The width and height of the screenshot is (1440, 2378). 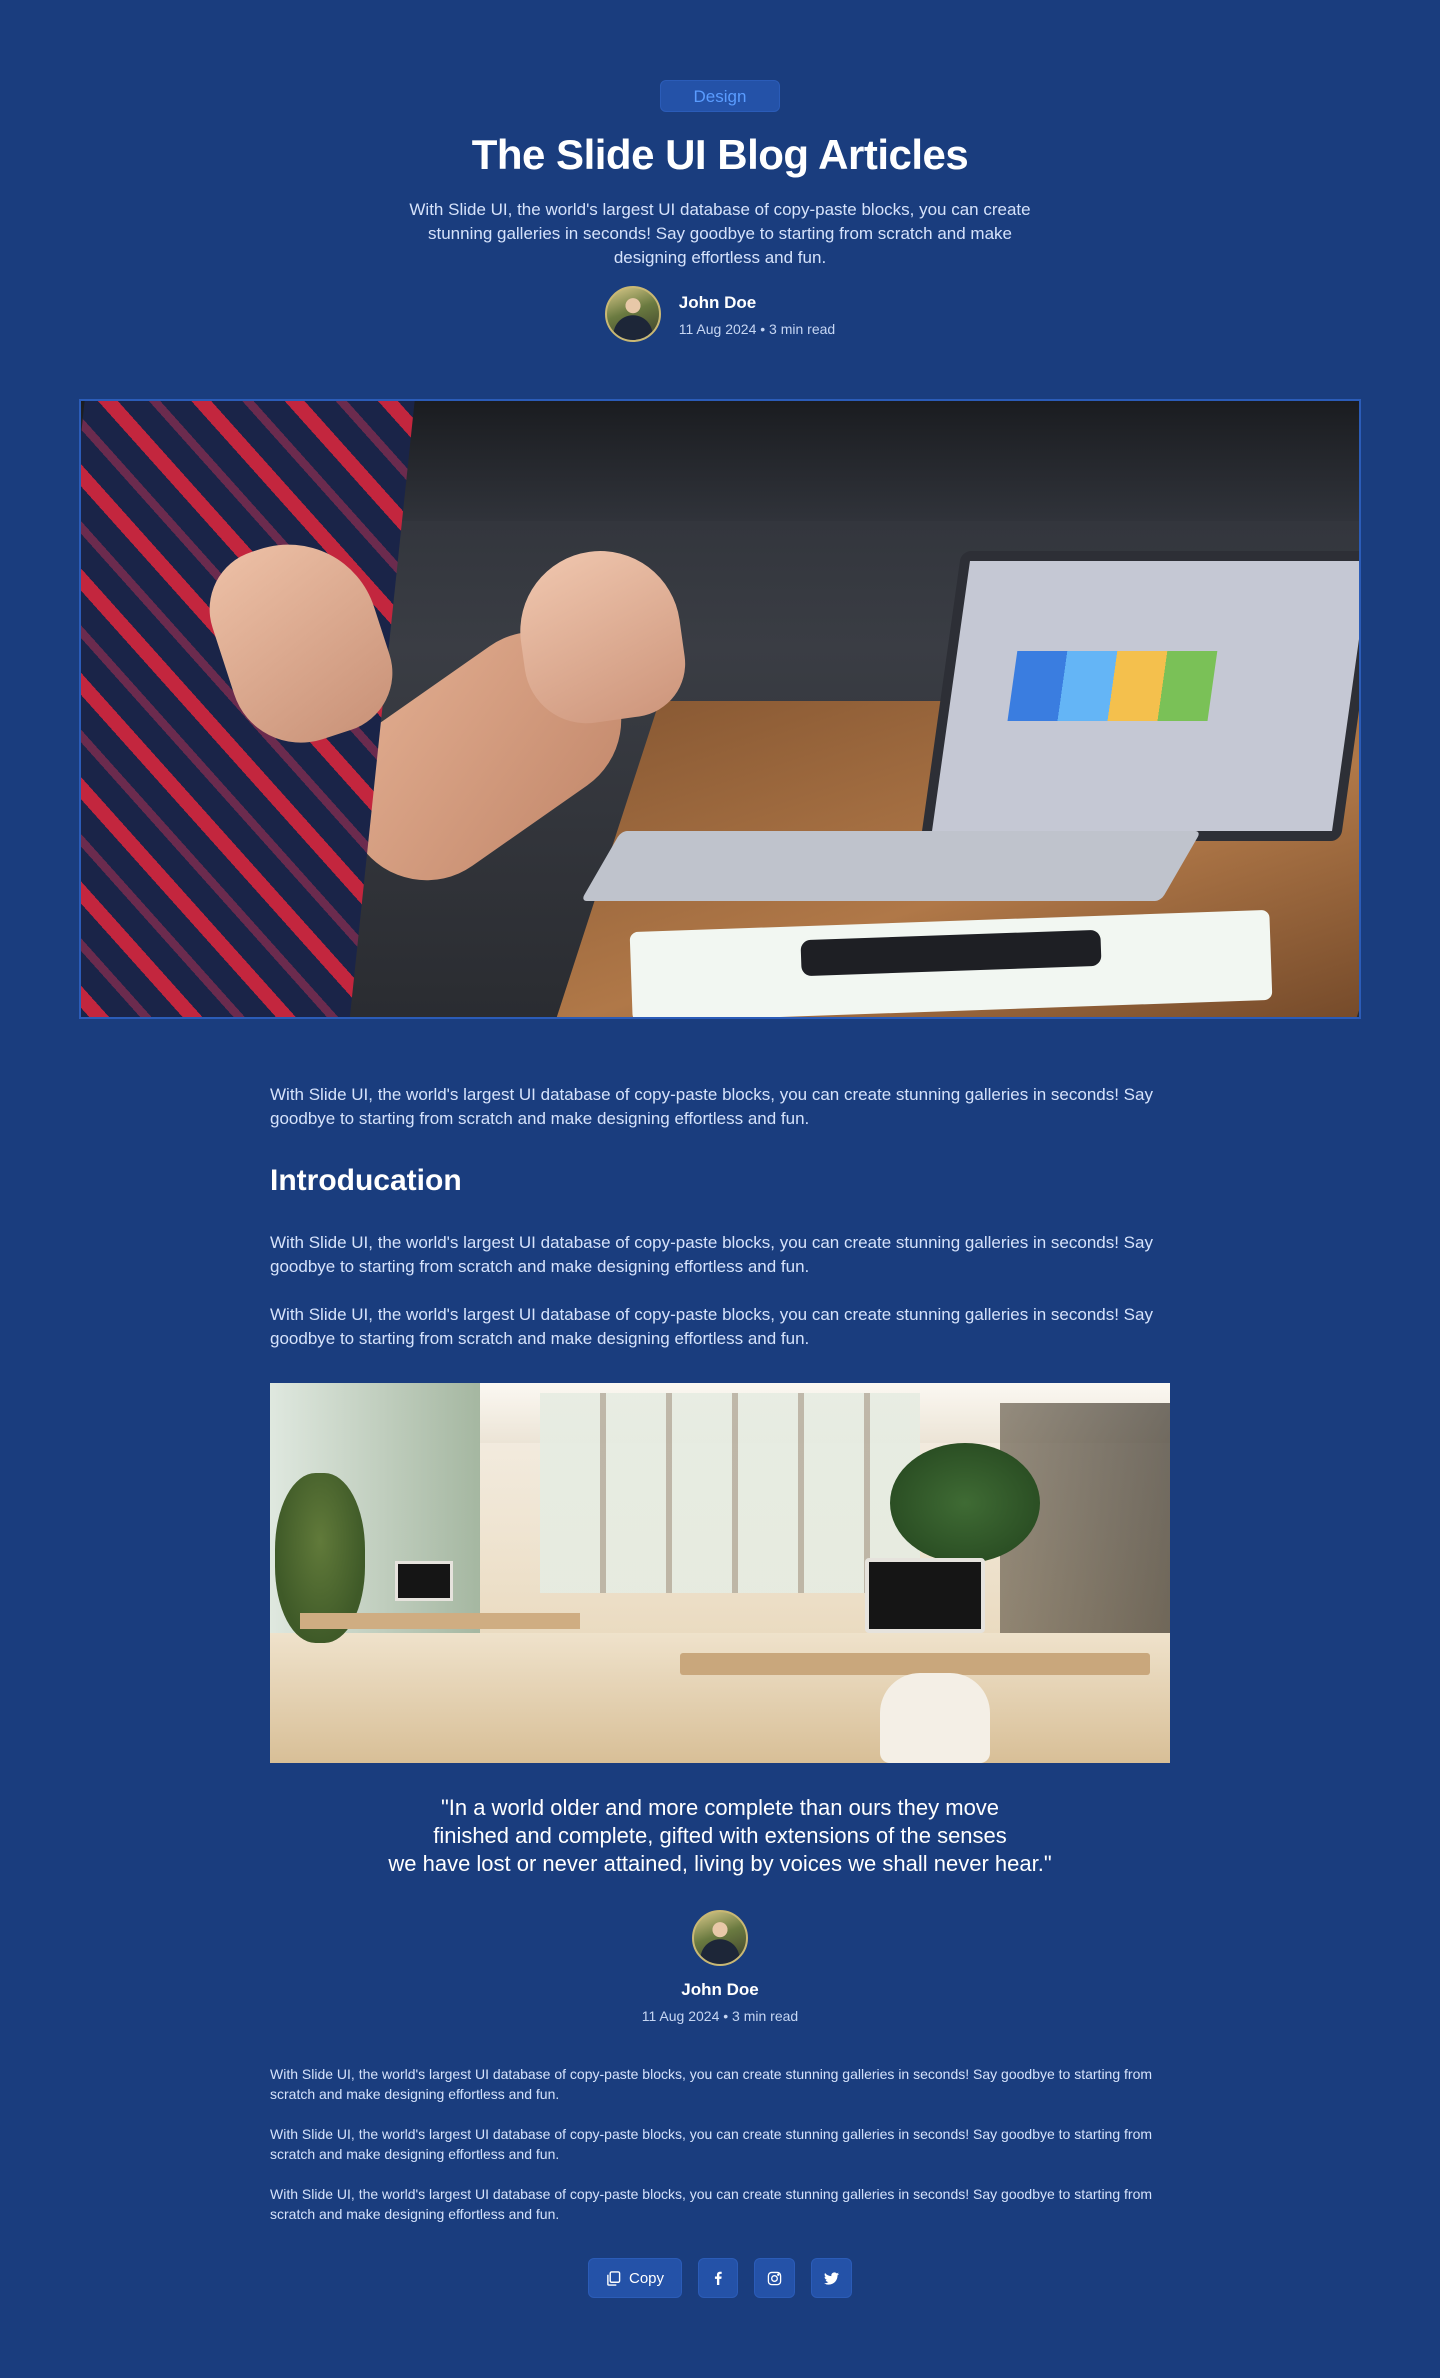 I want to click on section-heading: Introducation, so click(x=366, y=1180).